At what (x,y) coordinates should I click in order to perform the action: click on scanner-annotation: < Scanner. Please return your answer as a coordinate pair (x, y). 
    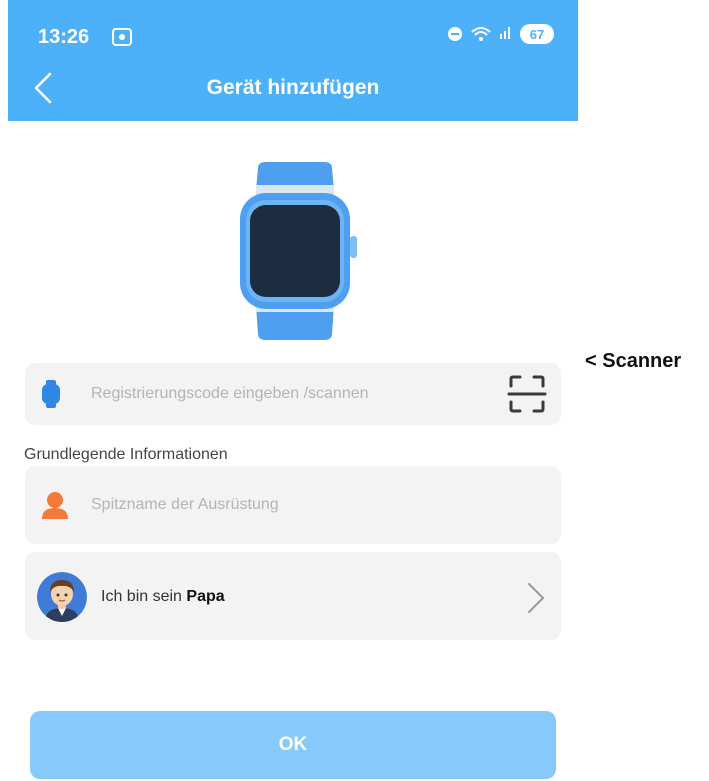
    Looking at the image, I should click on (633, 361).